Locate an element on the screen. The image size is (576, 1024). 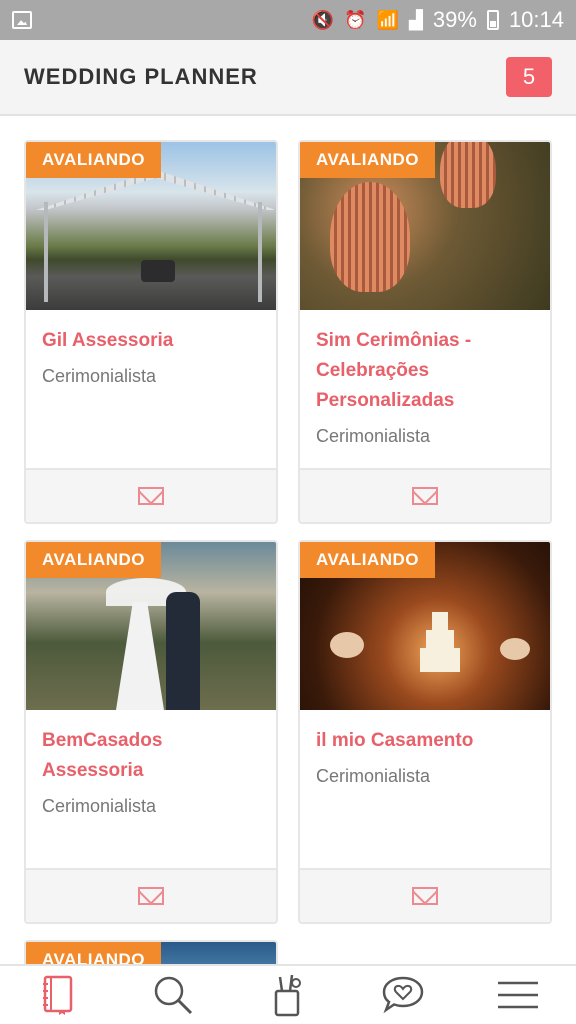
page-title: WEDDING PLANNER is located at coordinates (141, 76).